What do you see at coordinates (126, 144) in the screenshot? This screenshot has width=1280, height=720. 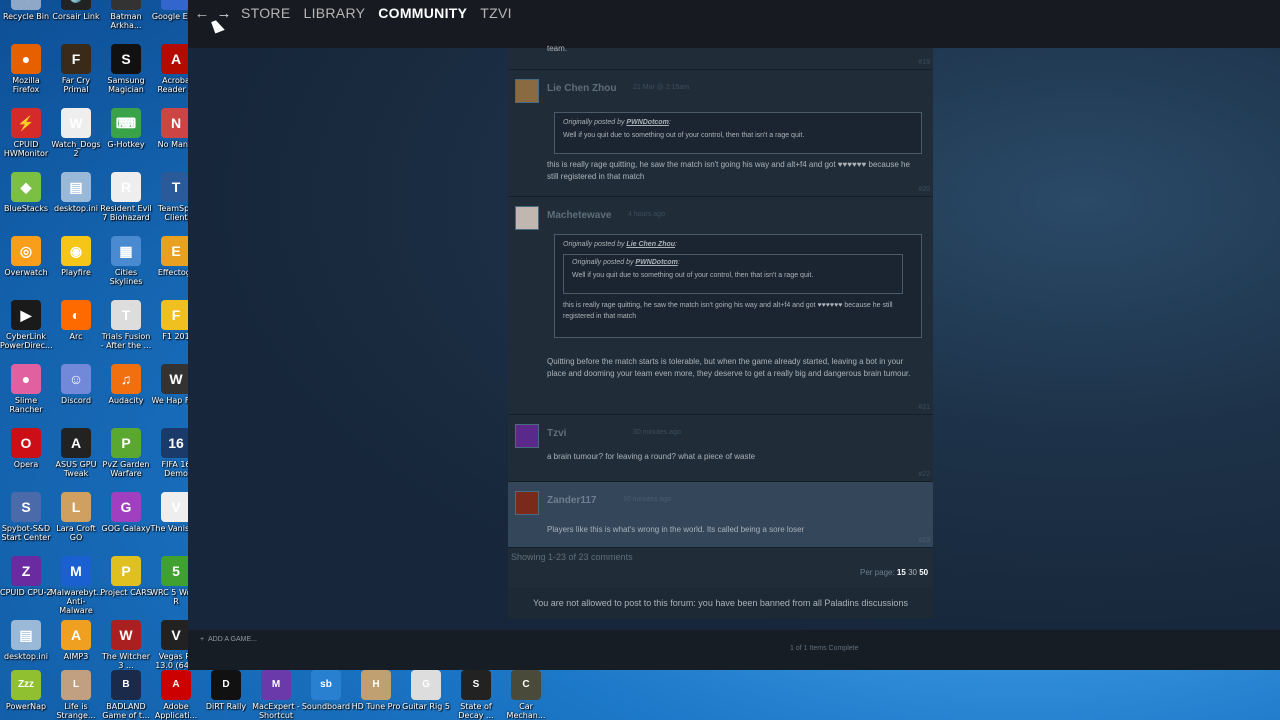 I see `shortcut-label: G-Hotkey` at bounding box center [126, 144].